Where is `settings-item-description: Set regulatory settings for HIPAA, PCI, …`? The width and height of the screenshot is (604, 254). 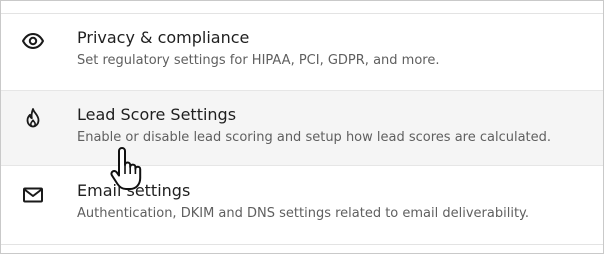 settings-item-description: Set regulatory settings for HIPAA, PCI, … is located at coordinates (258, 60).